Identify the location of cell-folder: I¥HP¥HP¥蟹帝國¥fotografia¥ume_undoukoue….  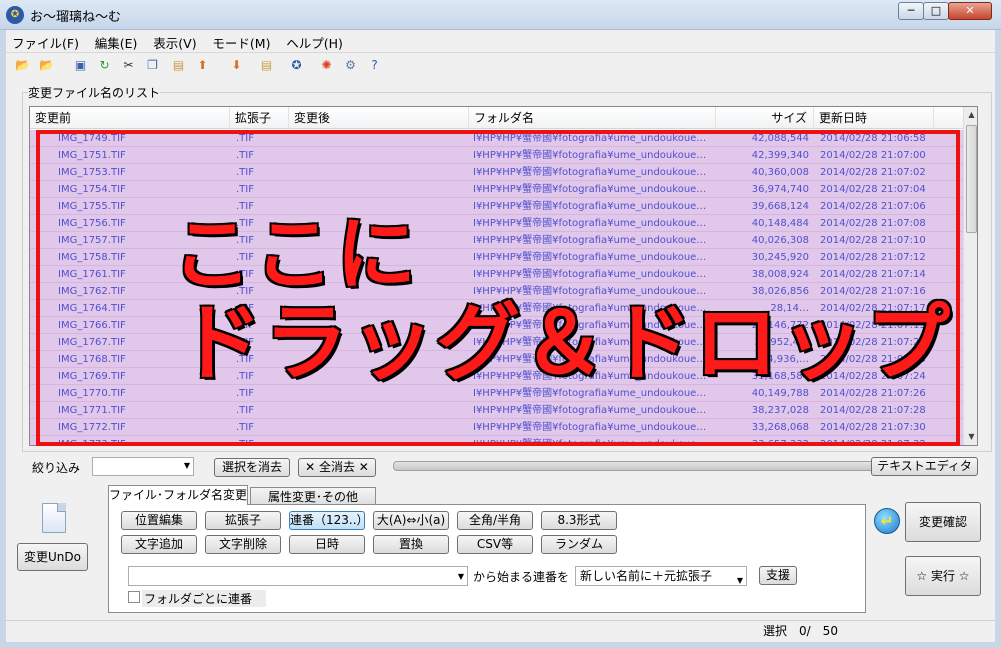
(590, 155).